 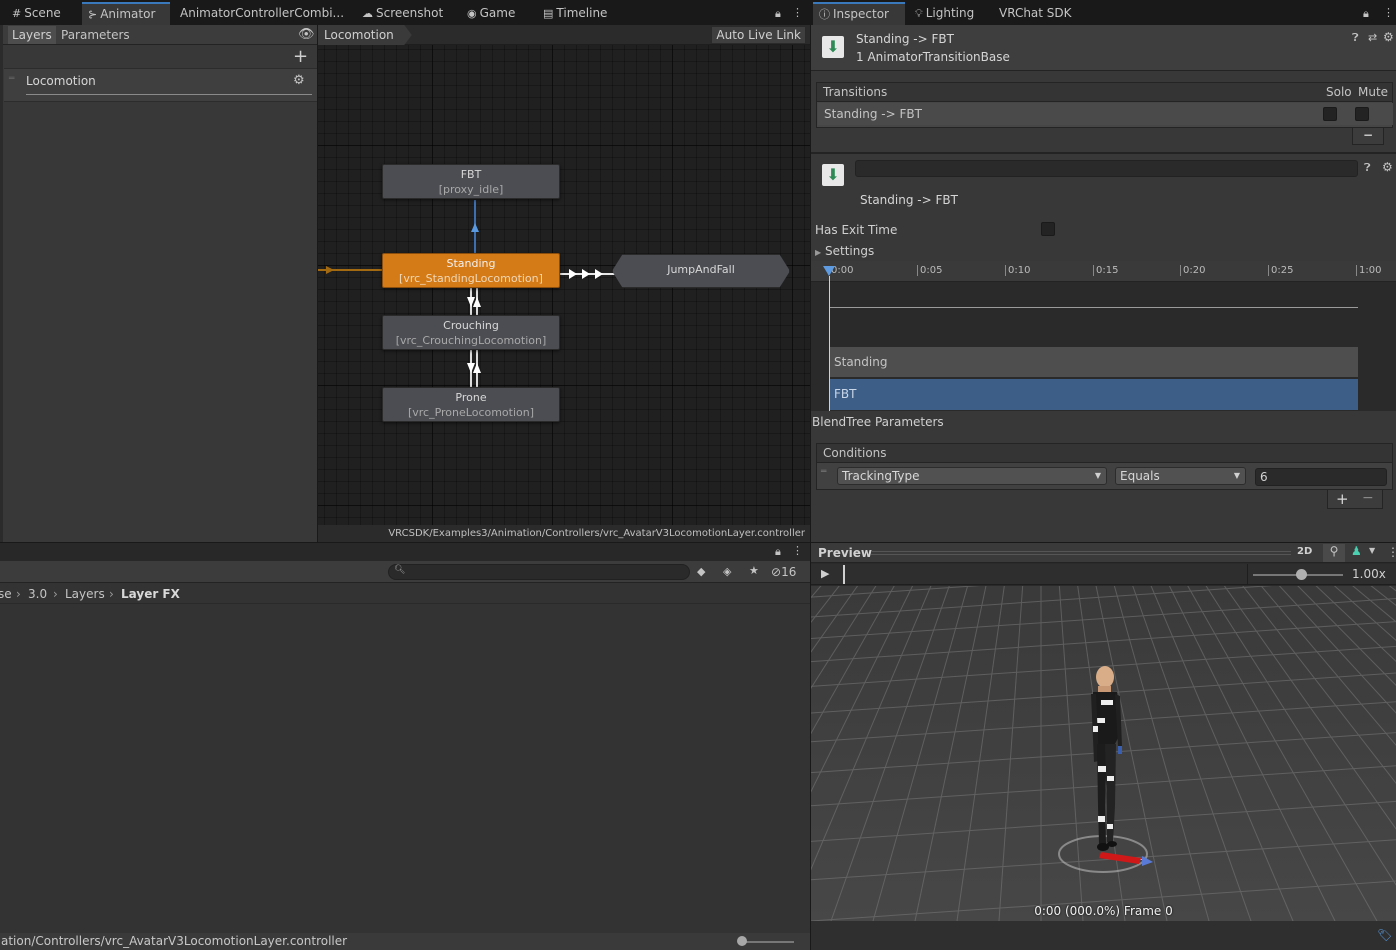 What do you see at coordinates (727, 571) in the screenshot?
I see `label-icon: ◈` at bounding box center [727, 571].